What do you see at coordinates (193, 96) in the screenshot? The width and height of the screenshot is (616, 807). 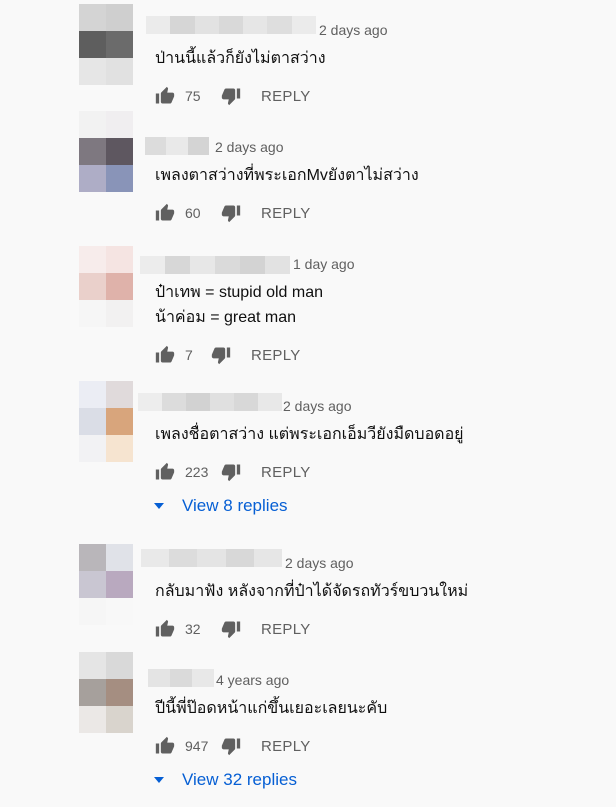 I see `like-count: 75` at bounding box center [193, 96].